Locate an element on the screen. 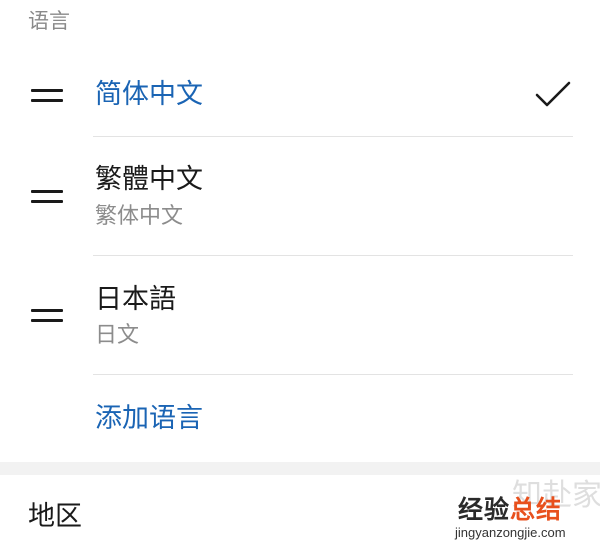 The width and height of the screenshot is (600, 546). language-name: 简体中文 is located at coordinates (149, 94).